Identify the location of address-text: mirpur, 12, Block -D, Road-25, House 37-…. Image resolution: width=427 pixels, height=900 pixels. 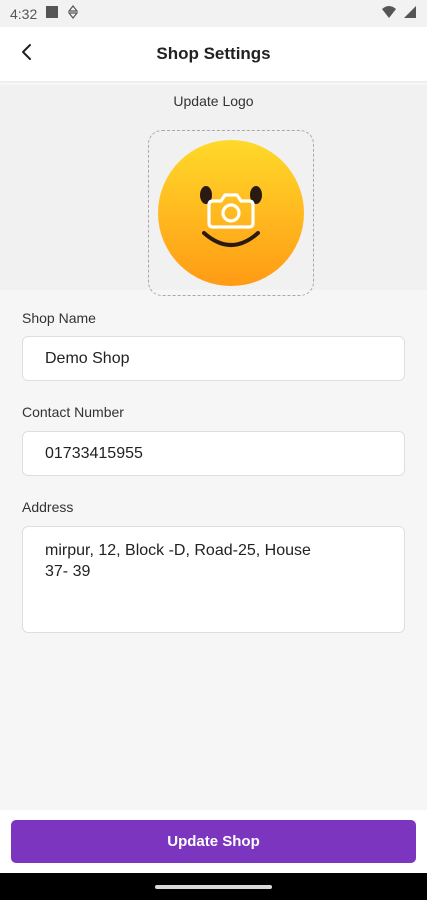
(178, 561).